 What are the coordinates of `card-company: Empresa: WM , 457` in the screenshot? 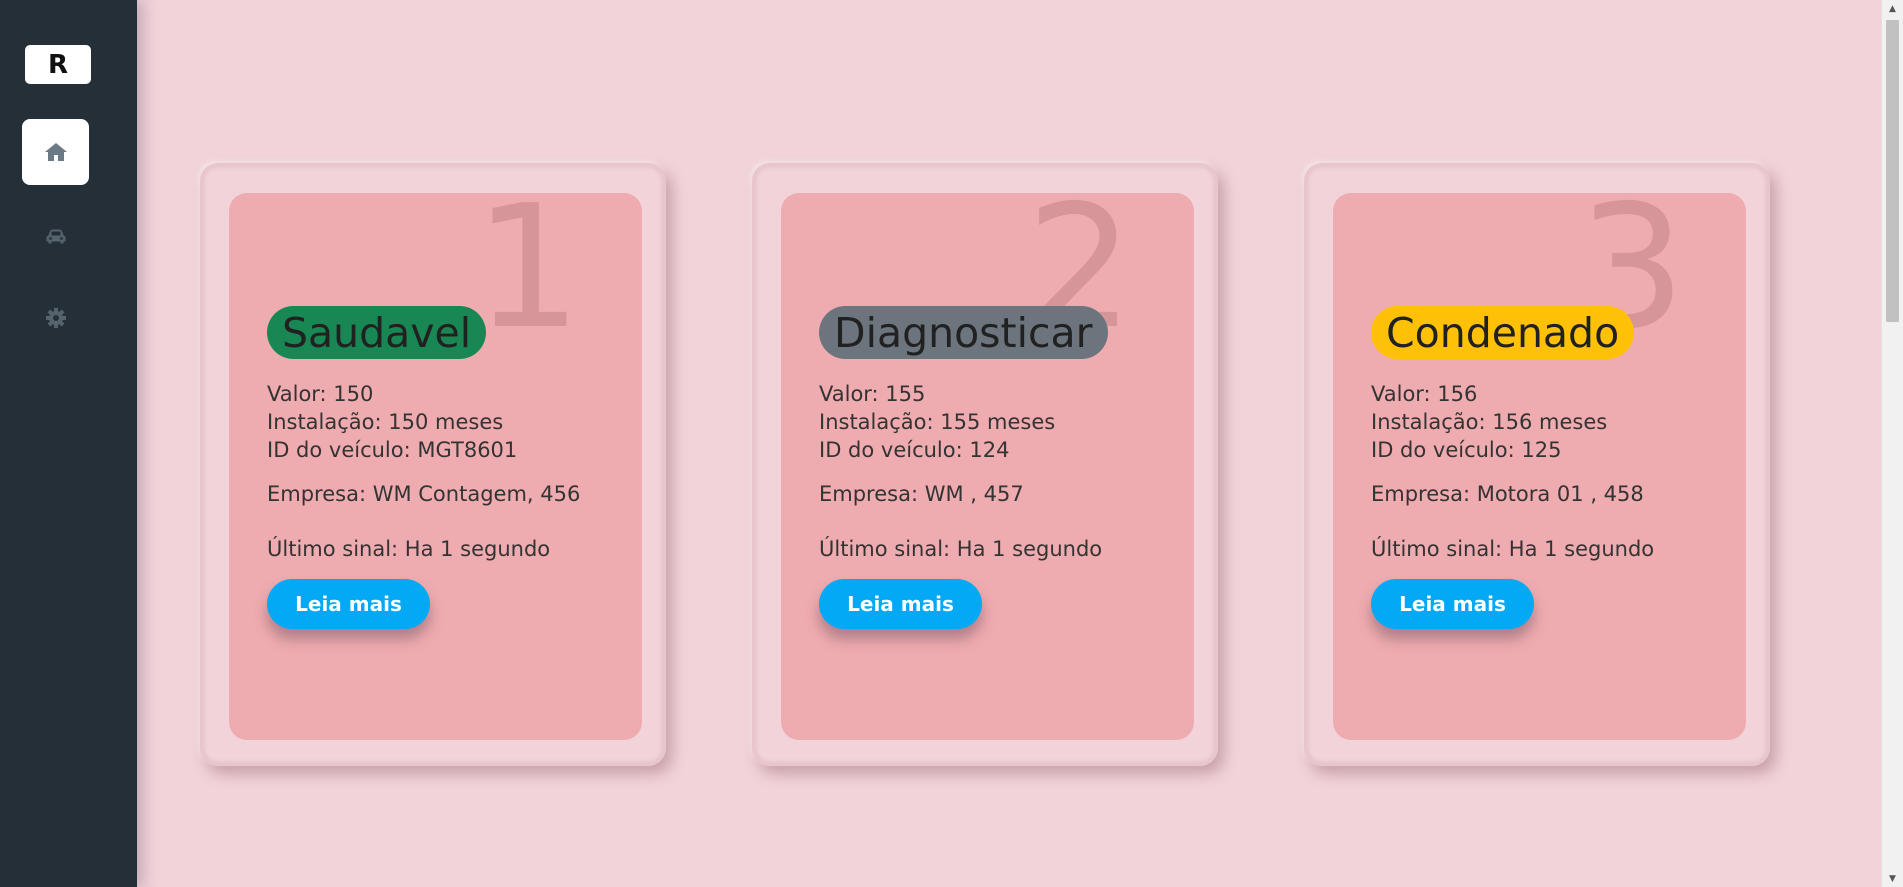 It's located at (921, 494).